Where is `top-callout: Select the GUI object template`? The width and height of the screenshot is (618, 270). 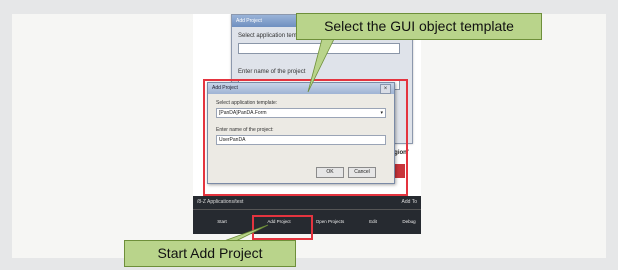 top-callout: Select the GUI object template is located at coordinates (419, 26).